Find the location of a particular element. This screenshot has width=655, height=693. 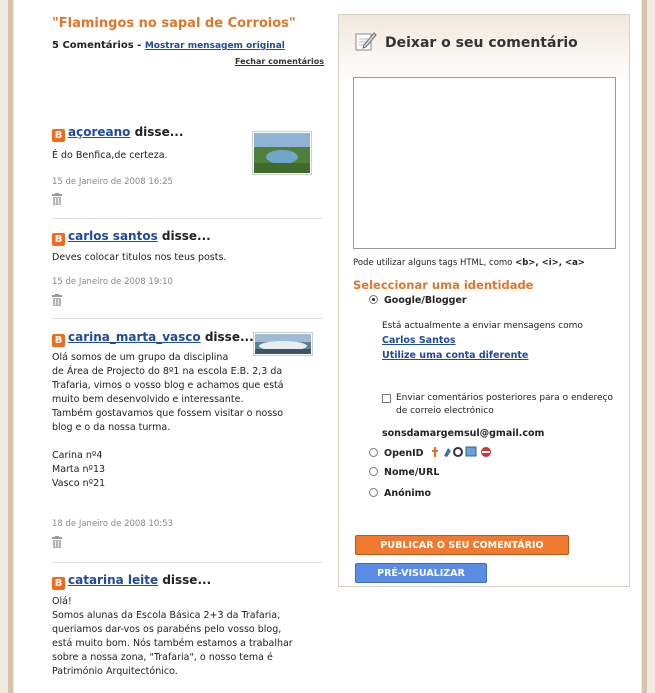

comment-author-link: catarina leite is located at coordinates (113, 580).